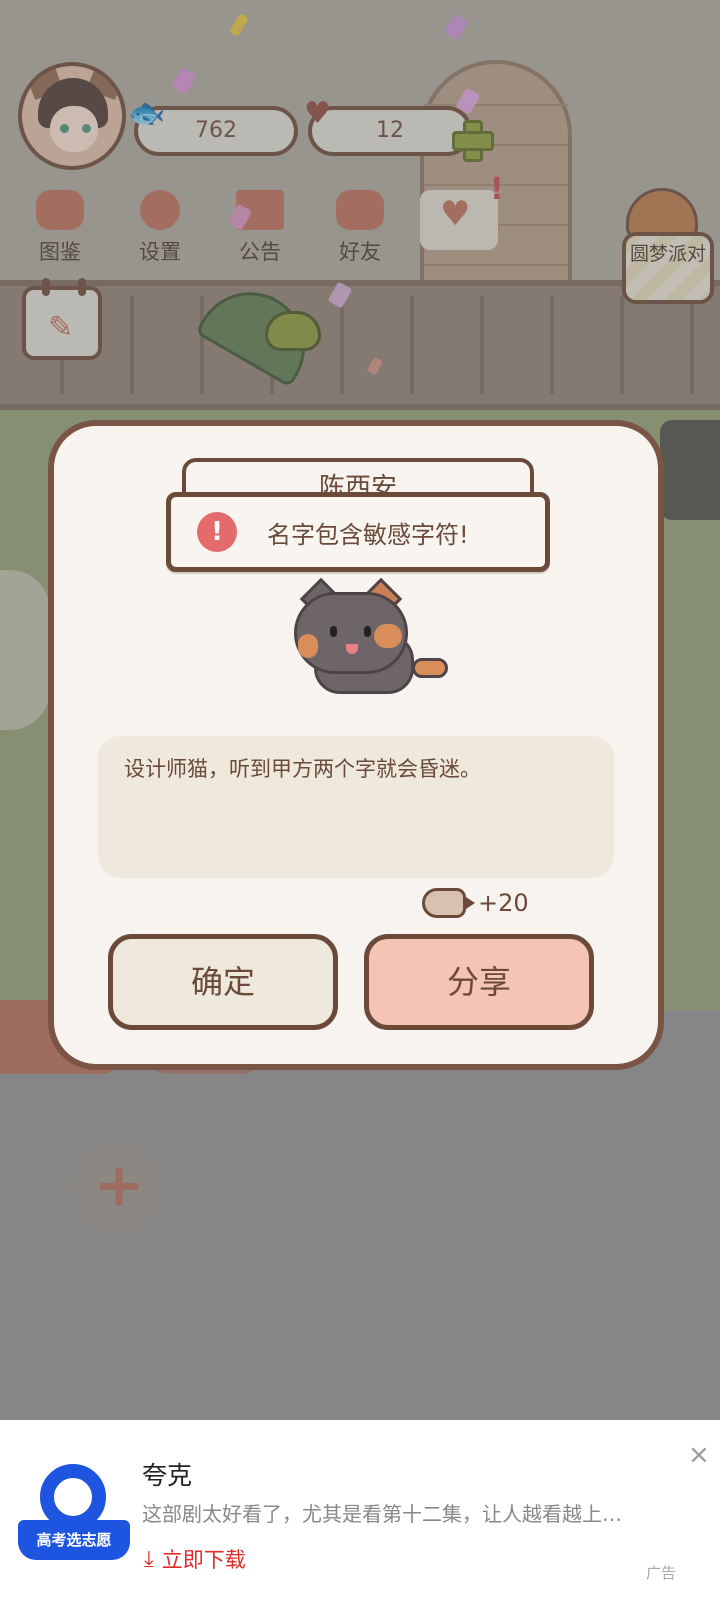 The width and height of the screenshot is (720, 1600). Describe the element at coordinates (167, 1475) in the screenshot. I see `ad-title: 夸克` at that location.